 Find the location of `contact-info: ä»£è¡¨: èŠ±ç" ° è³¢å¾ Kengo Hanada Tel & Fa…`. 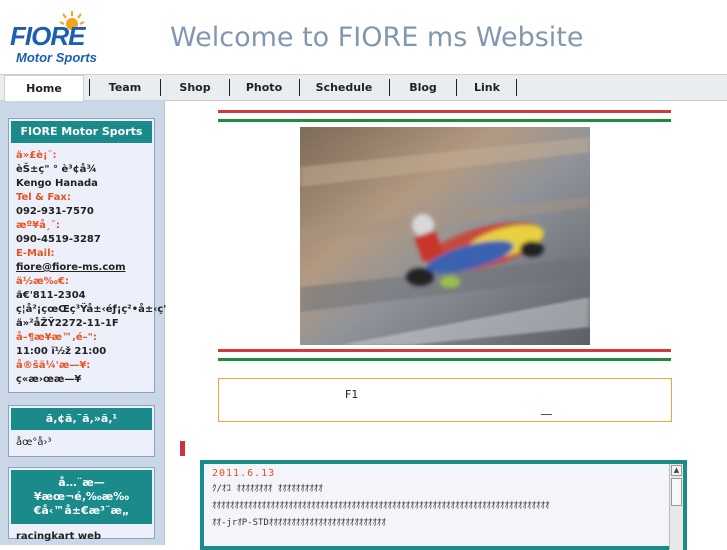

contact-info: ä»£è¡¨: èŠ±ç" ° è³¢å¾ Kengo Hanada Tel & Fa… is located at coordinates (92, 268).